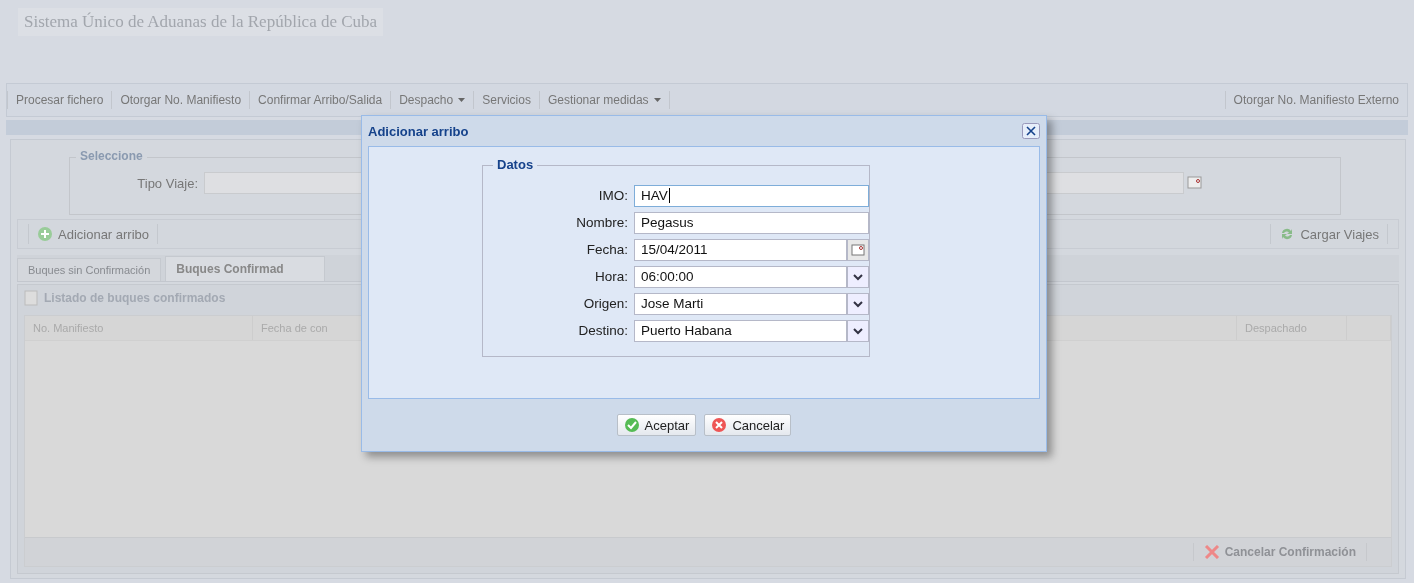  I want to click on app-title: Sistema Único de Aduanas de la República de Cuba, so click(201, 22).